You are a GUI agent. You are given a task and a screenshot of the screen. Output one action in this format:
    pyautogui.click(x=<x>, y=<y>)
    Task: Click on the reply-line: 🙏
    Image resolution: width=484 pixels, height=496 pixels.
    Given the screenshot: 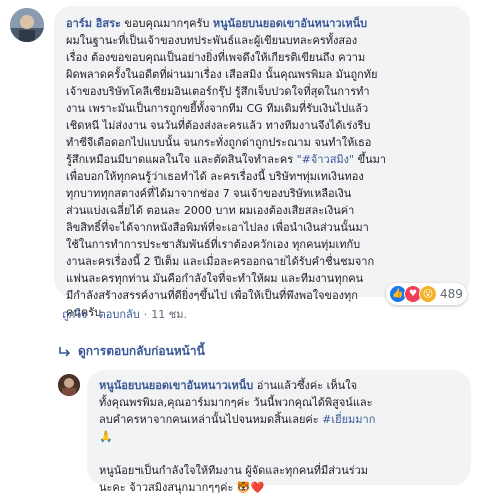 What is the action you would take?
    pyautogui.click(x=279, y=436)
    